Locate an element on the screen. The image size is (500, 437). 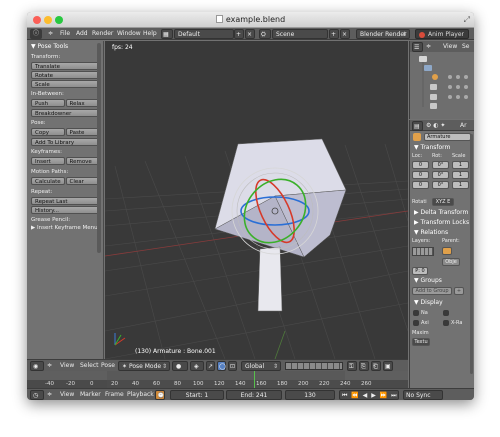
timeline-editor-icon: ◷ is located at coordinates (37, 395).